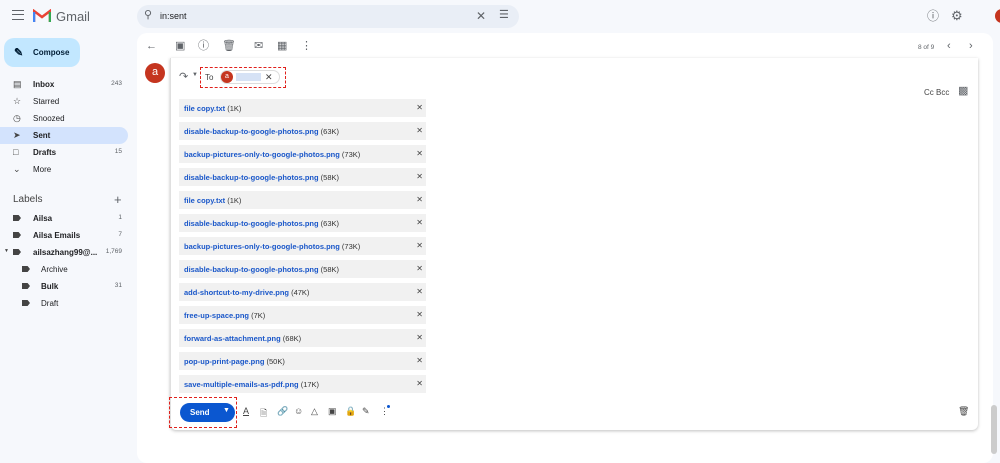 The image size is (1000, 463). What do you see at coordinates (366, 411) in the screenshot?
I see `signature-icon: ✎` at bounding box center [366, 411].